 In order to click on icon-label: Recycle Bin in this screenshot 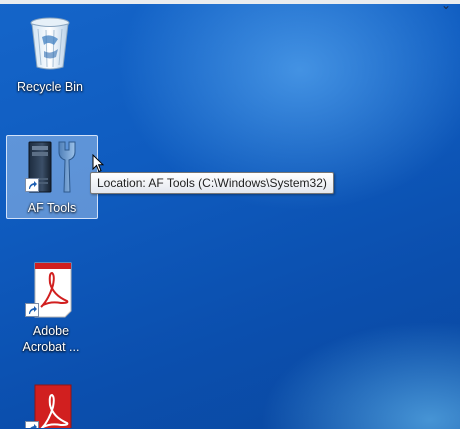, I will do `click(50, 87)`.